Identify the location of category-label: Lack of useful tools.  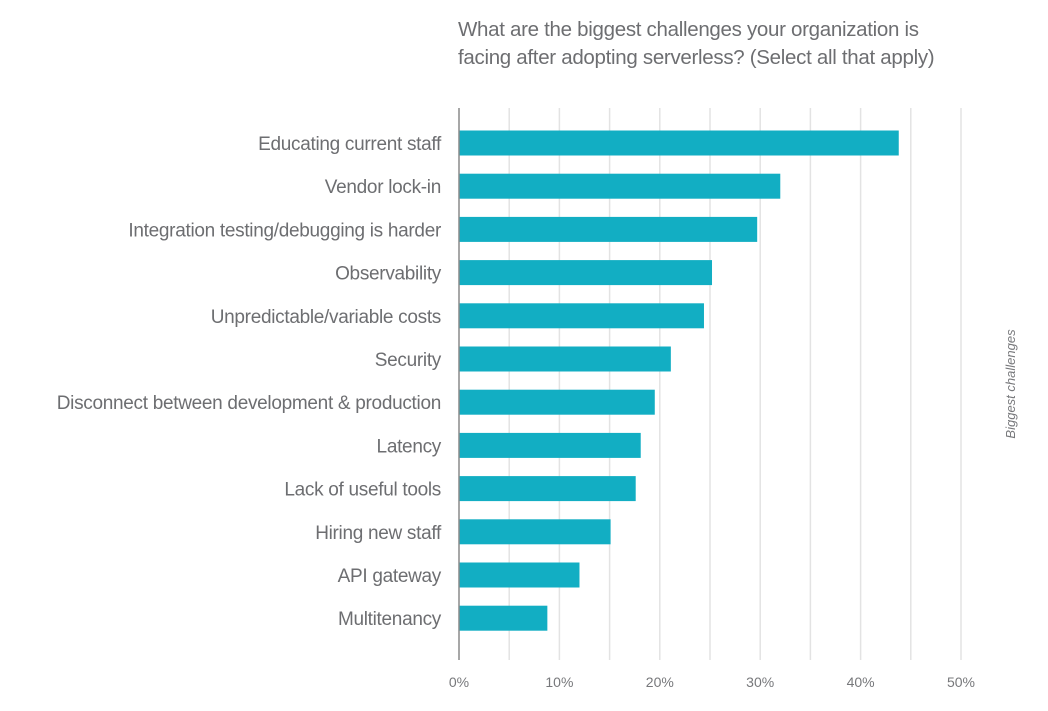
(362, 490).